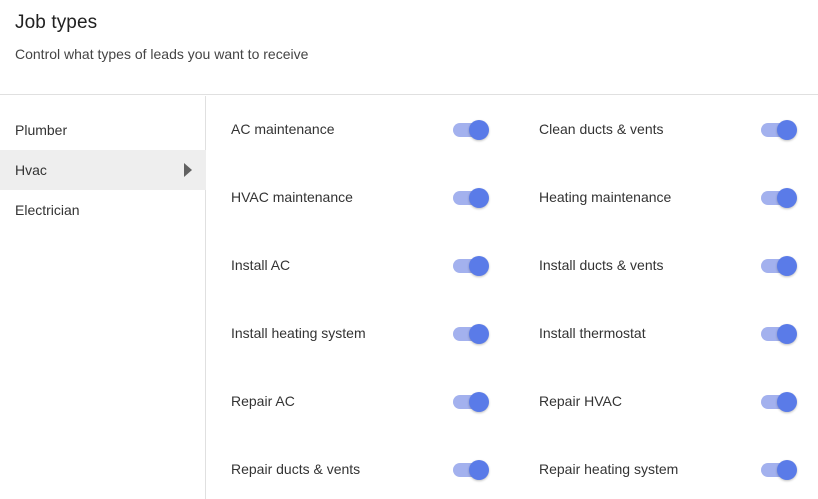  What do you see at coordinates (188, 170) in the screenshot?
I see `caret-right-icon` at bounding box center [188, 170].